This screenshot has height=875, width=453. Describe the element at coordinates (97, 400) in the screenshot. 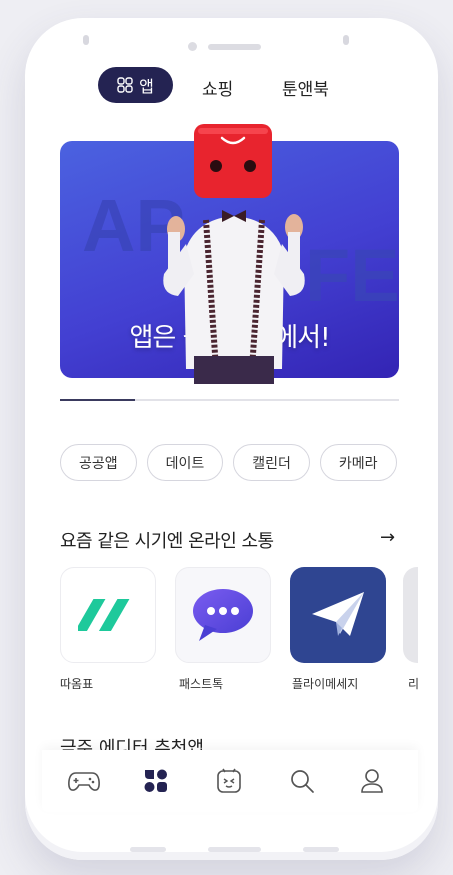

I see `banner-progress-fill` at that location.